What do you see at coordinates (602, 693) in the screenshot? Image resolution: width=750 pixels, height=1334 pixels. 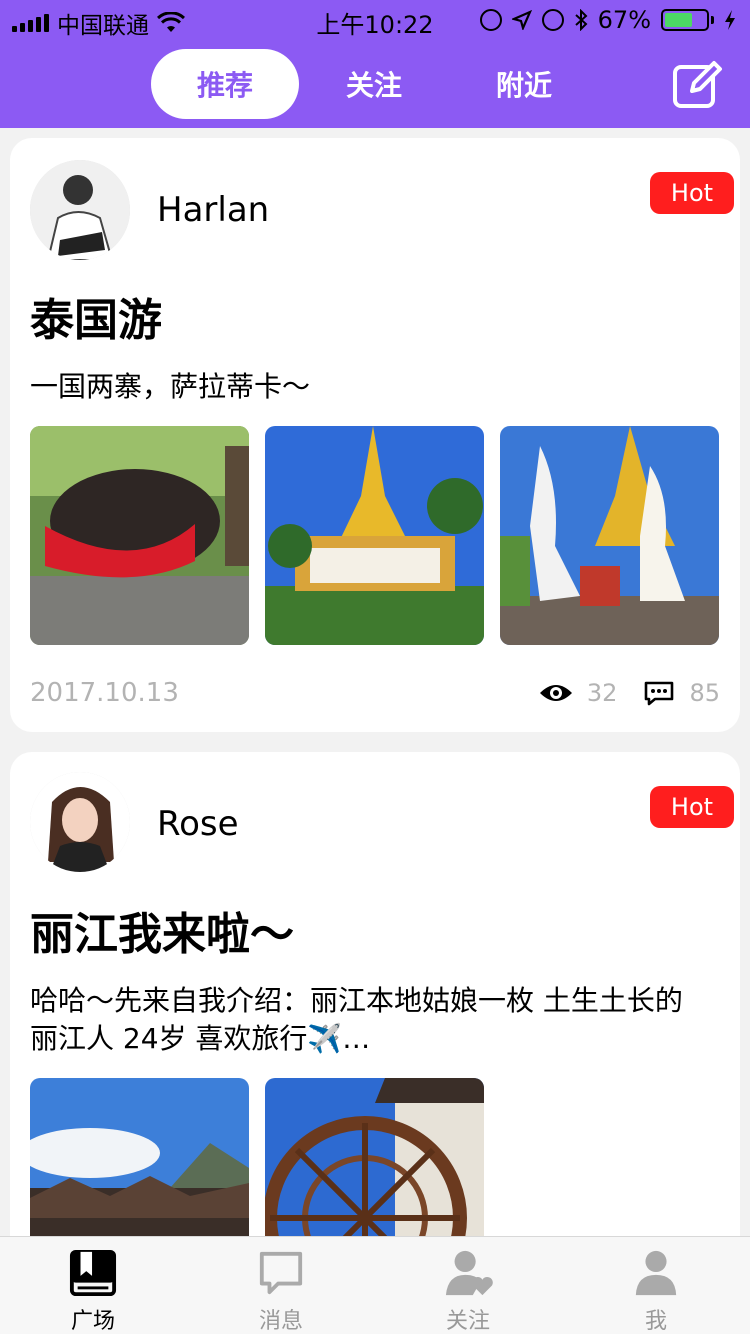 I see `views-count: 32` at bounding box center [602, 693].